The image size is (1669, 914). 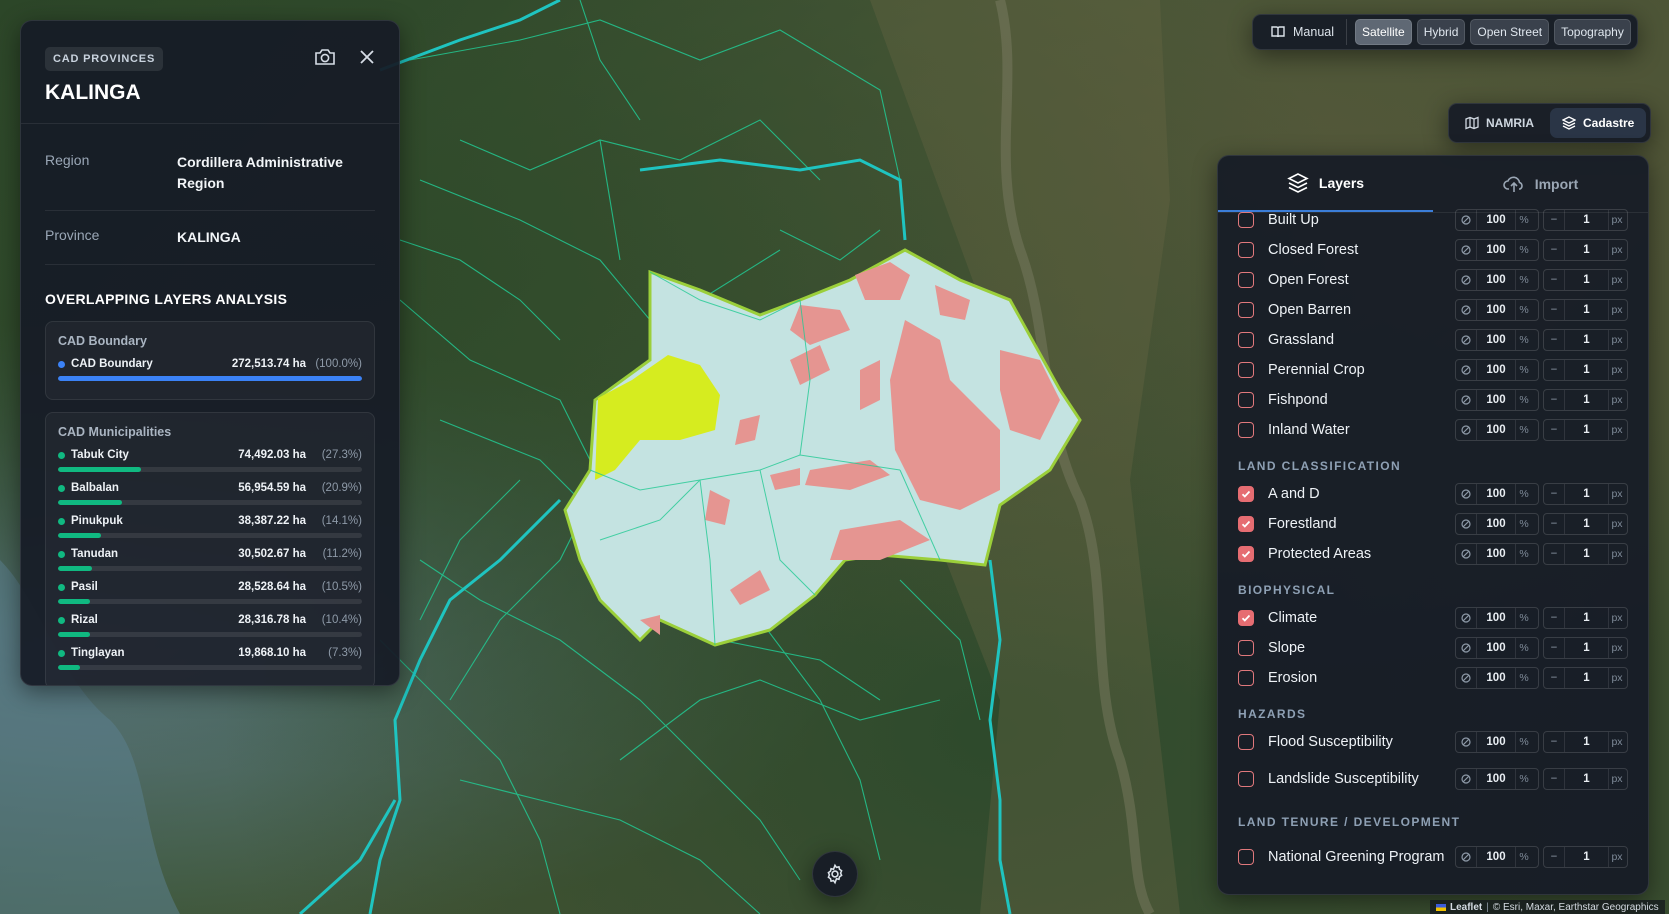 I want to click on camera-icon, so click(x=325, y=57).